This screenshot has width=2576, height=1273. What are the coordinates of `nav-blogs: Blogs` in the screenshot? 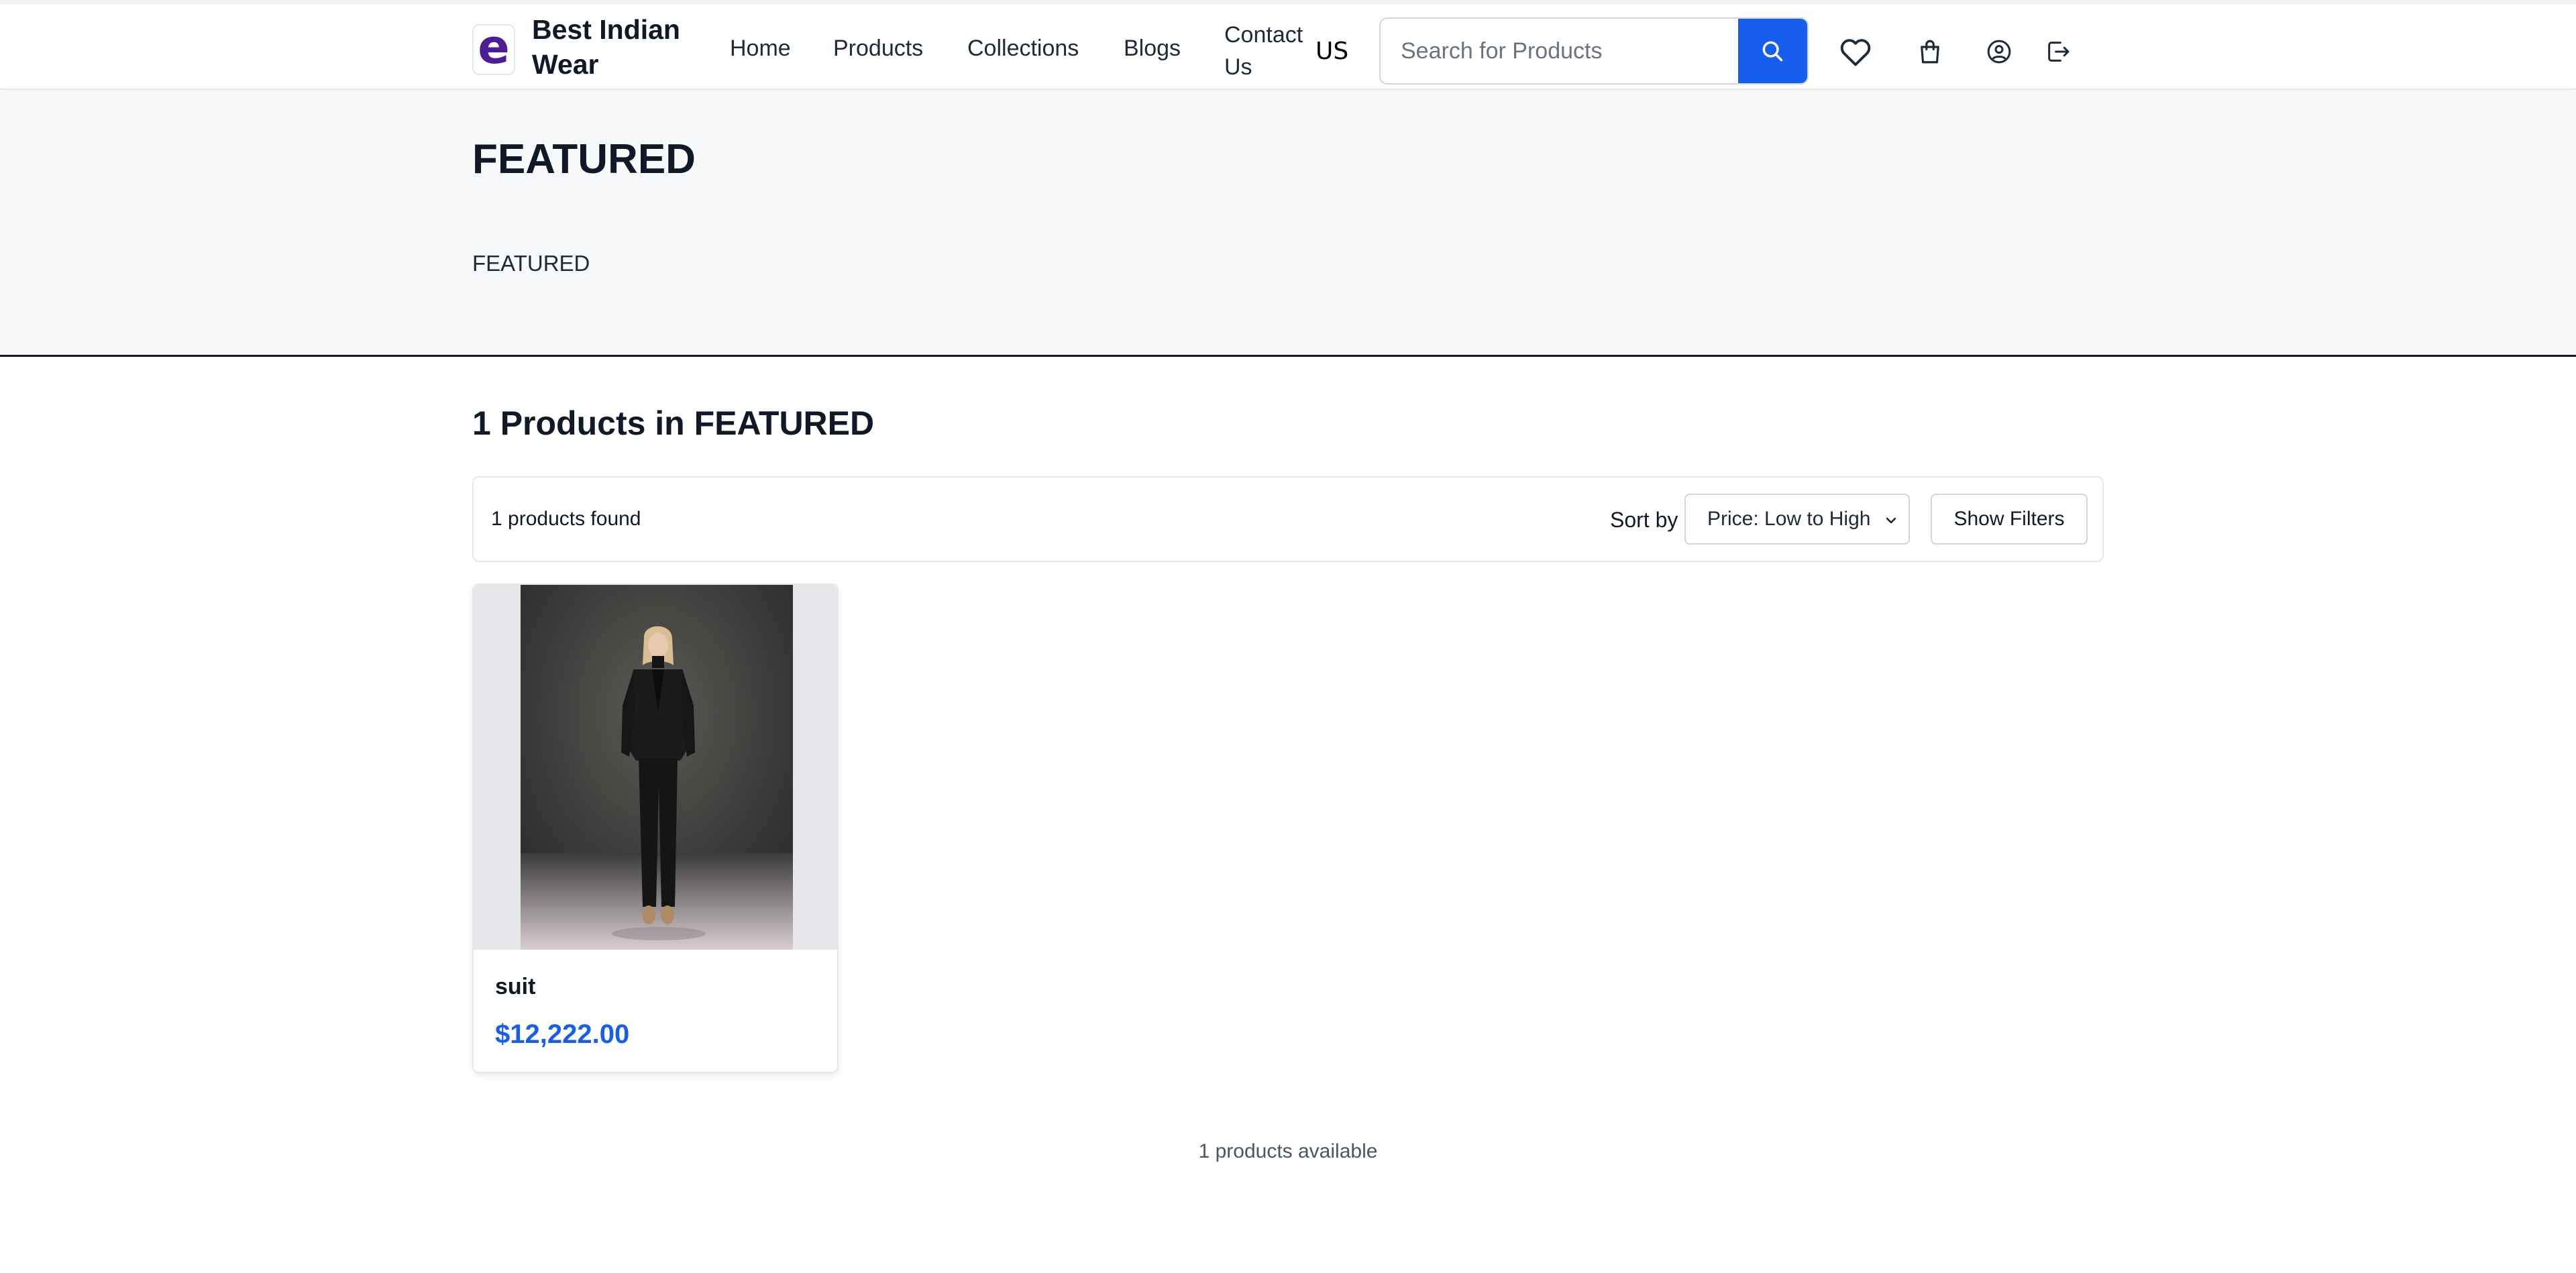 It's located at (1152, 48).